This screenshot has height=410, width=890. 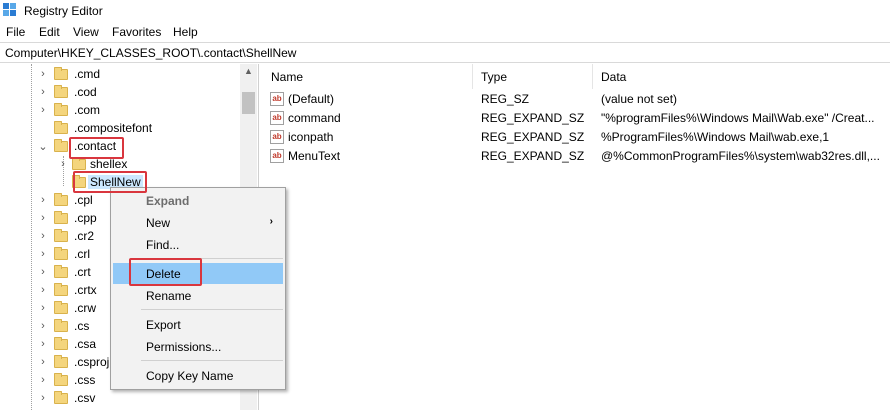 What do you see at coordinates (87, 74) in the screenshot?
I see `tree-item-label: .cmd` at bounding box center [87, 74].